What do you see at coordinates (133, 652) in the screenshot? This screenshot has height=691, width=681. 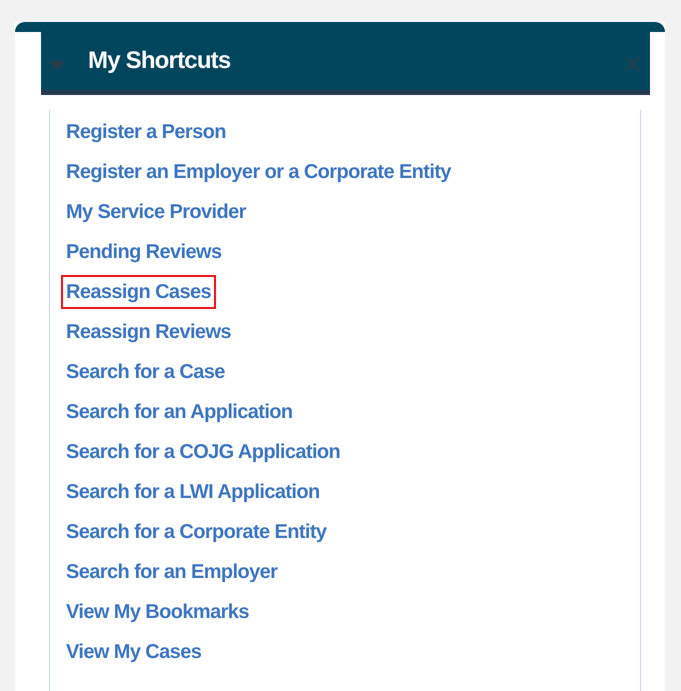 I see `shortcut-link: View My Cases` at bounding box center [133, 652].